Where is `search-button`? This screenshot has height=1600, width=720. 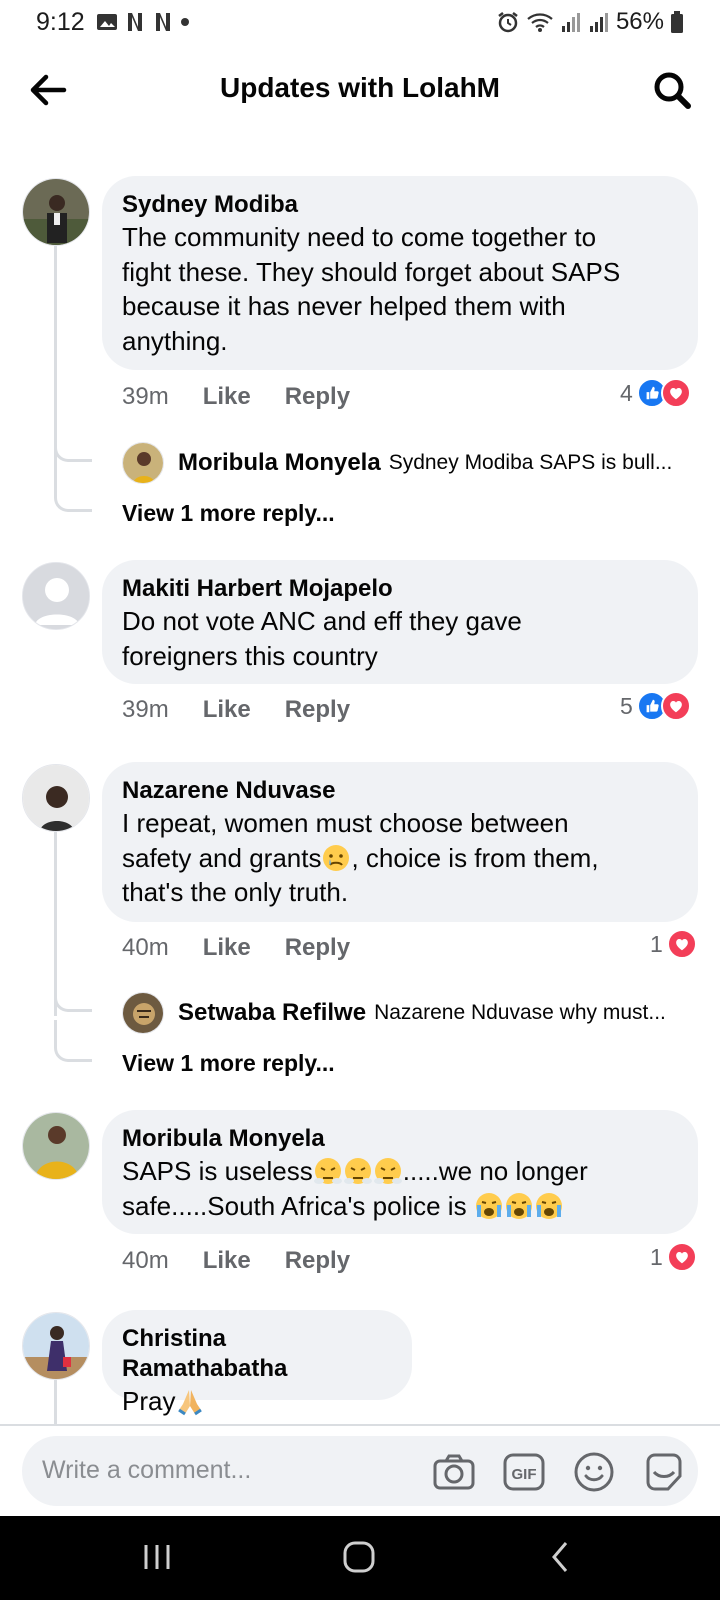 search-button is located at coordinates (672, 90).